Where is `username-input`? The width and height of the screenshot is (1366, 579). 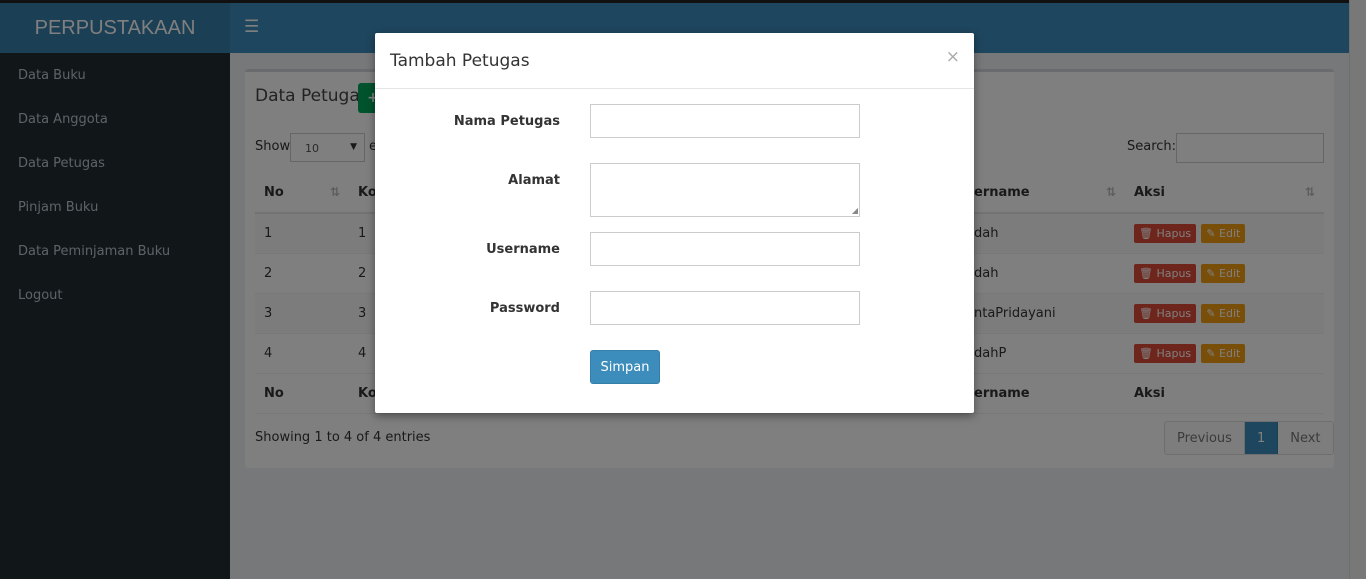 username-input is located at coordinates (725, 249).